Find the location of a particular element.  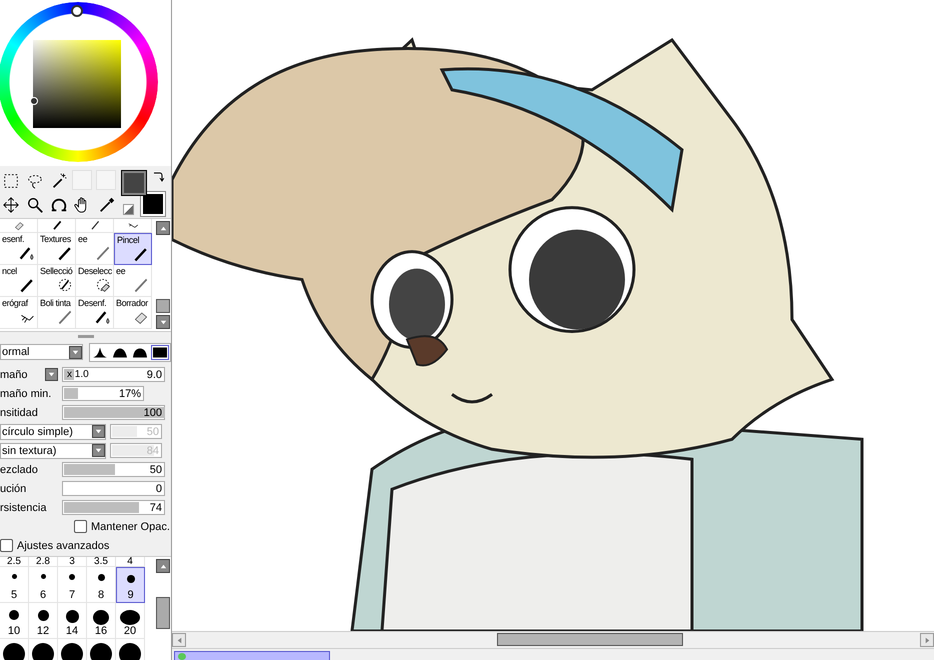

property-slider: 0 is located at coordinates (113, 488).